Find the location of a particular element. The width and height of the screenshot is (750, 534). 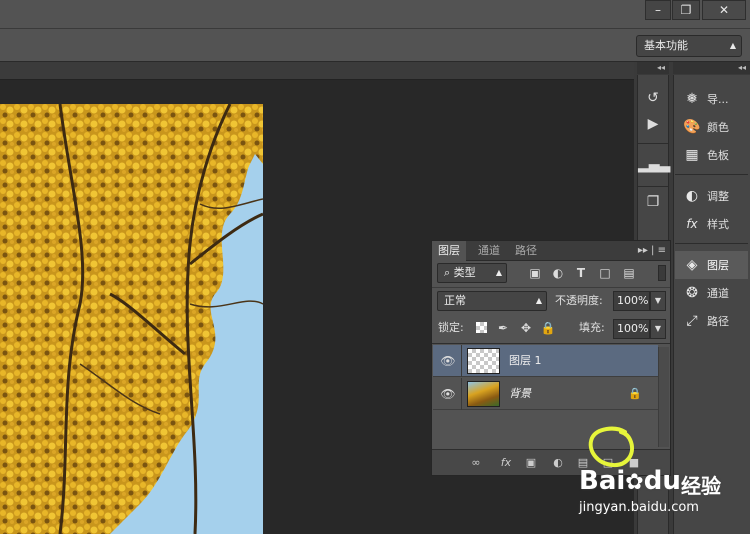

watermark-url: jingyan.baidu.com is located at coordinates (639, 507).